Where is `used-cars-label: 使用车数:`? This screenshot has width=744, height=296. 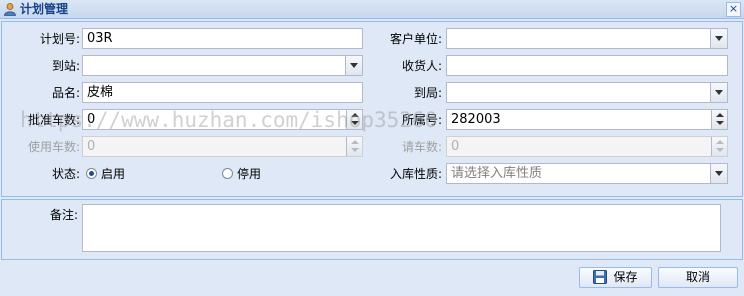
used-cars-label: 使用车数: is located at coordinates (53, 147).